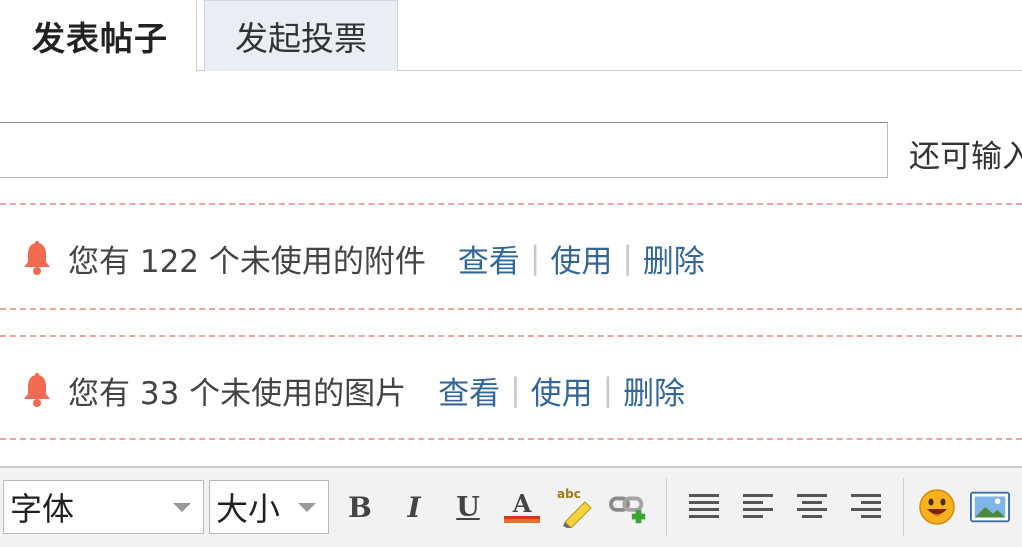  I want to click on font-size-select: 大小, so click(269, 507).